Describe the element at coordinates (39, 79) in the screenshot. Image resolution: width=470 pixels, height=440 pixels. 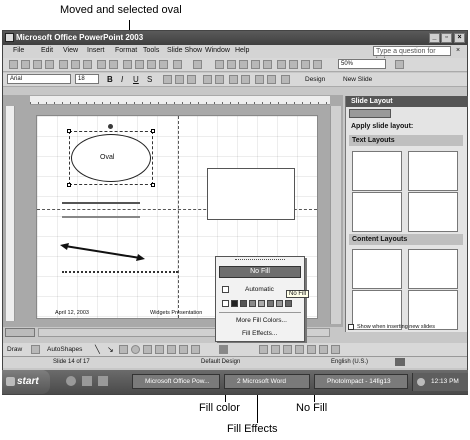
I see `font-select: Arial` at that location.